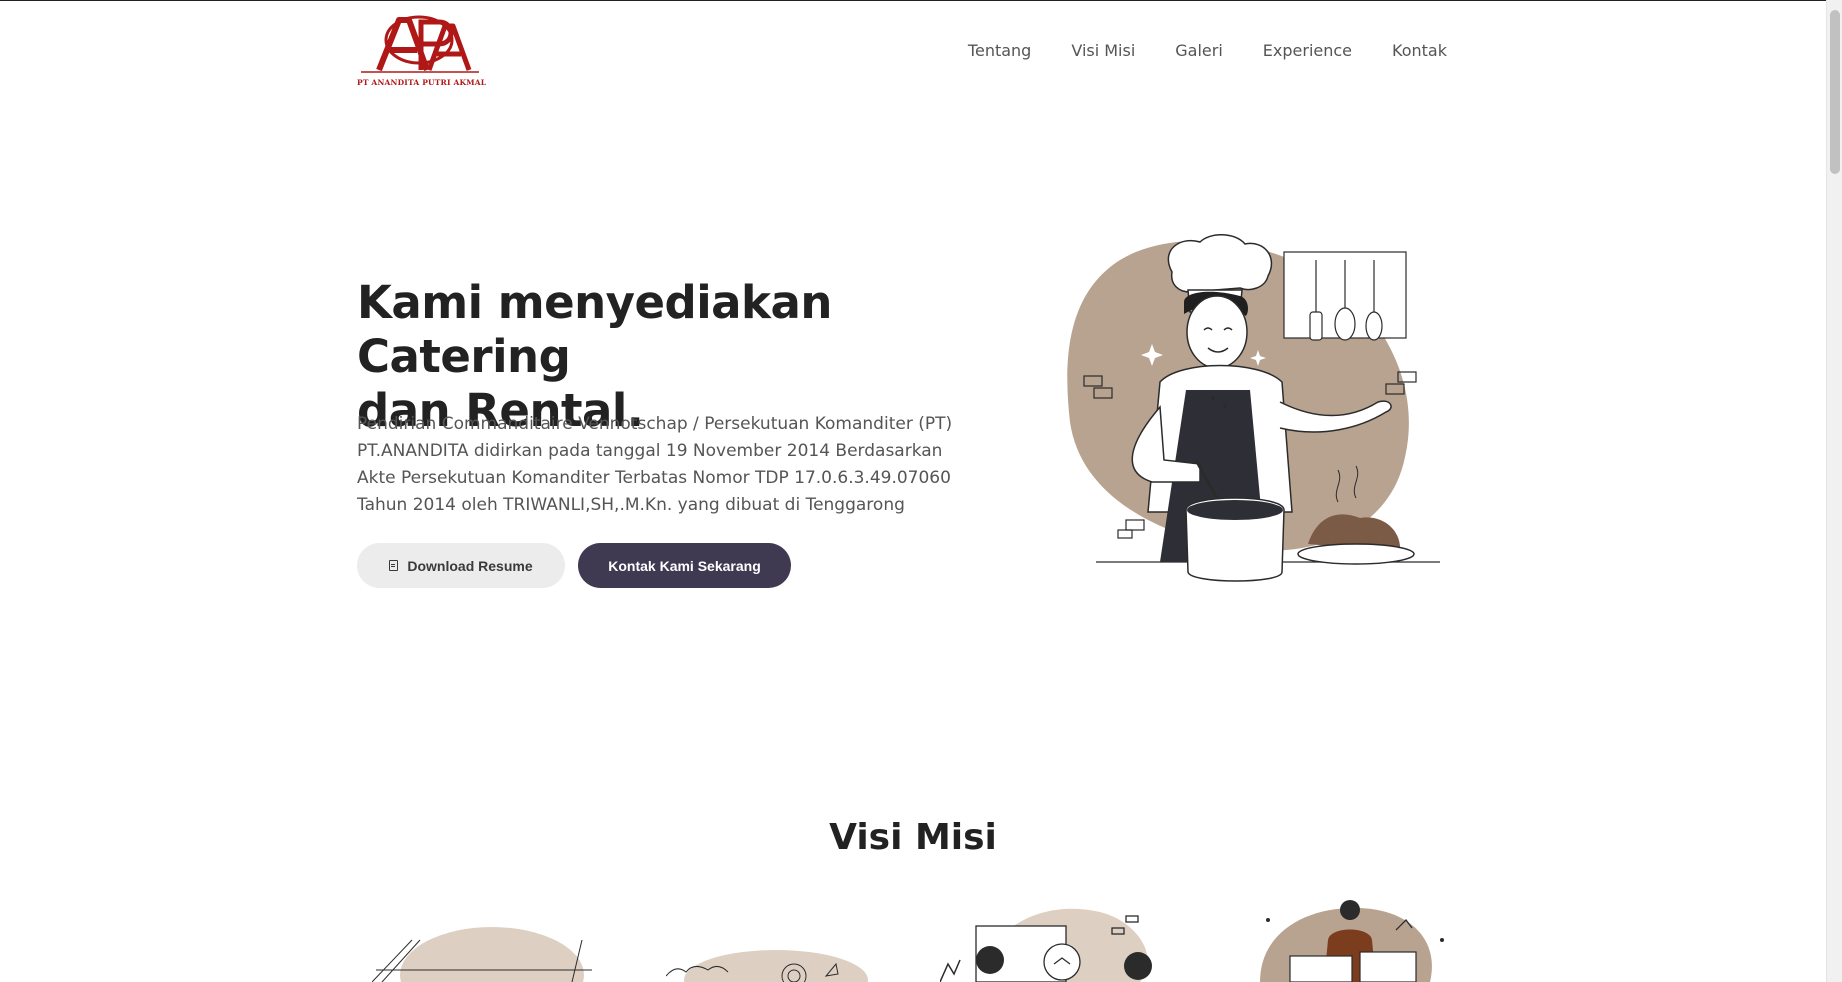 The width and height of the screenshot is (1842, 982). What do you see at coordinates (394, 565) in the screenshot?
I see `document-icon` at bounding box center [394, 565].